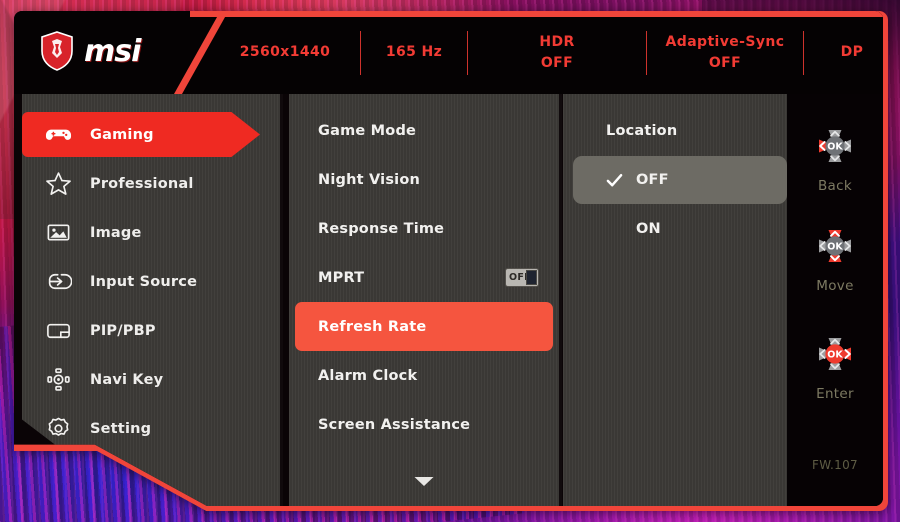  What do you see at coordinates (123, 330) in the screenshot?
I see `sidebar-item-label: PIP/PBP` at bounding box center [123, 330].